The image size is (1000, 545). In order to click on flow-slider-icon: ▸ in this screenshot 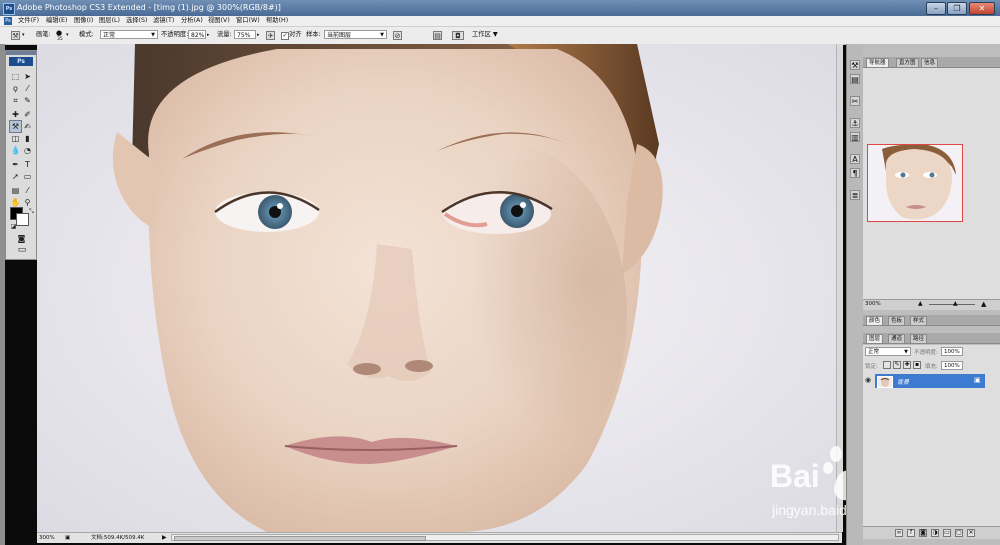, I will do `click(258, 35)`.